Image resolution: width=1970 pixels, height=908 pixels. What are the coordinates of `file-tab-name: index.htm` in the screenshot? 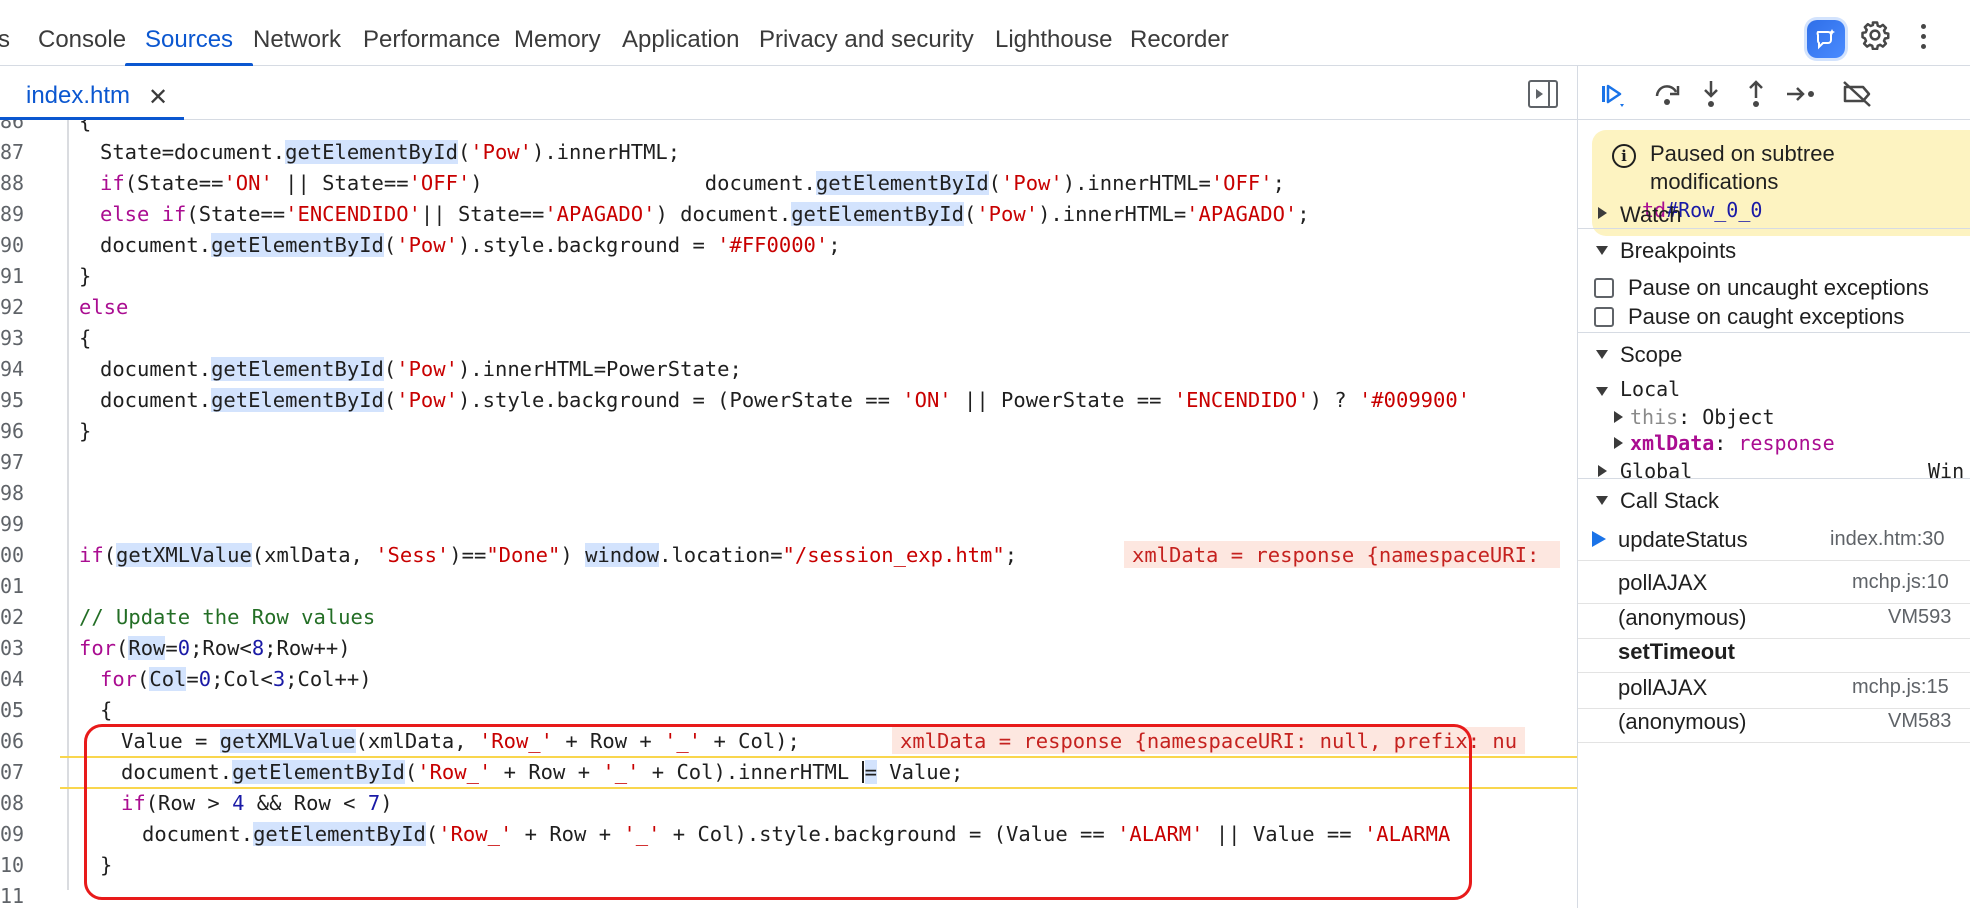 It's located at (78, 95).